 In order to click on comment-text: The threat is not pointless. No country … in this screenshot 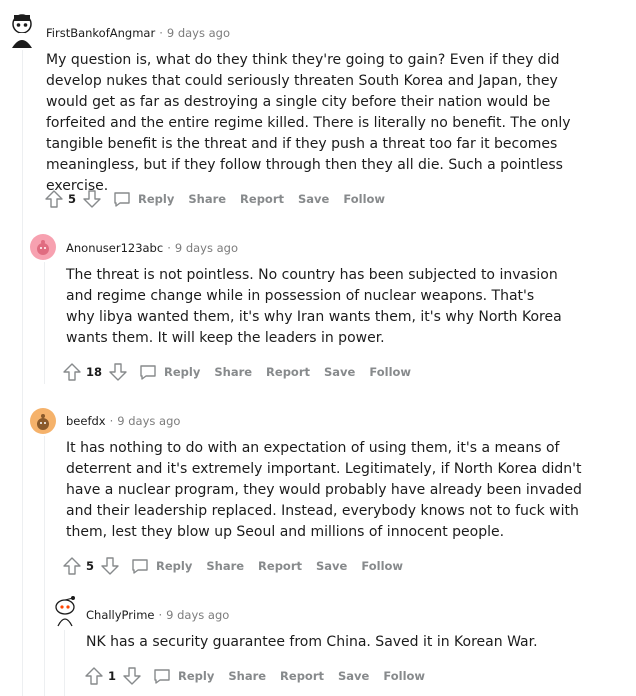, I will do `click(314, 306)`.